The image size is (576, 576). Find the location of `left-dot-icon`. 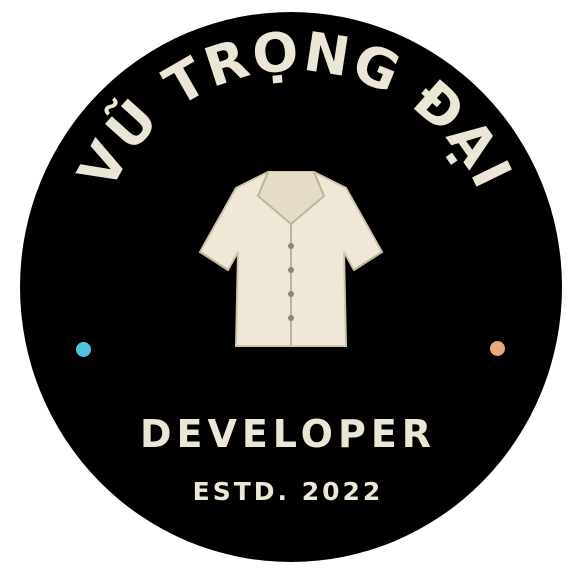

left-dot-icon is located at coordinates (83, 349).